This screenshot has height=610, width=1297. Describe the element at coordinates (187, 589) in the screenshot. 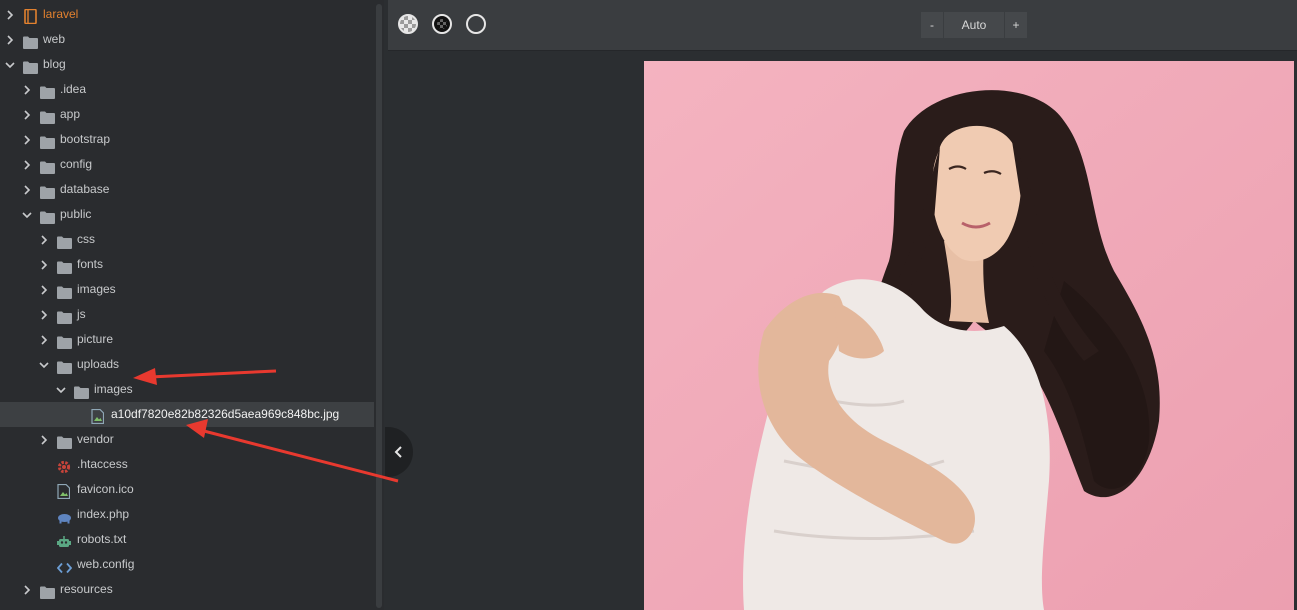

I see `tree-folder-resources: resources` at that location.